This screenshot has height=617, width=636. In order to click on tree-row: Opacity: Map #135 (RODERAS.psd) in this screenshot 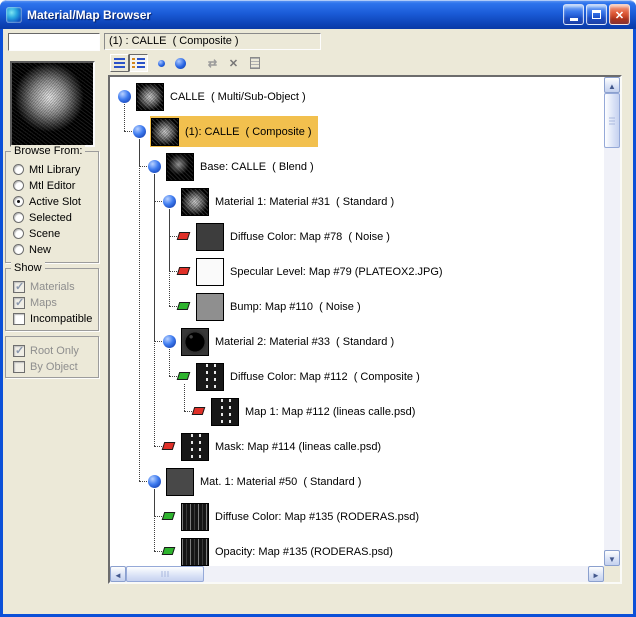, I will do `click(357, 550)`.